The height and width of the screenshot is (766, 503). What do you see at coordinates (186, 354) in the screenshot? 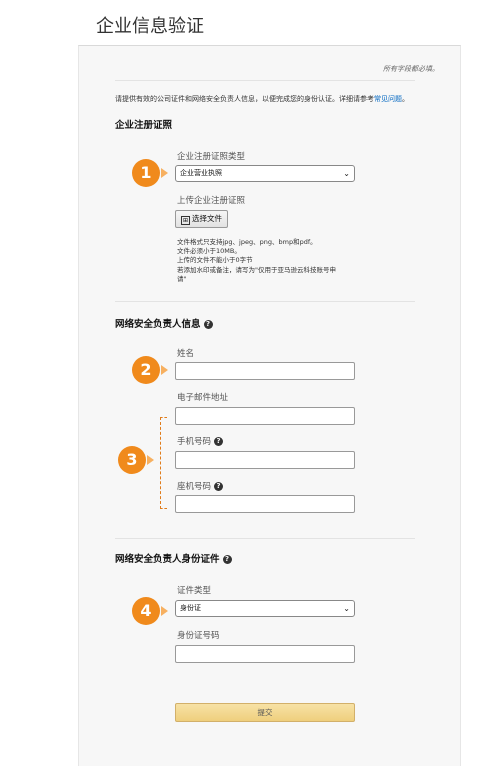
I see `name-label: 姓名` at bounding box center [186, 354].